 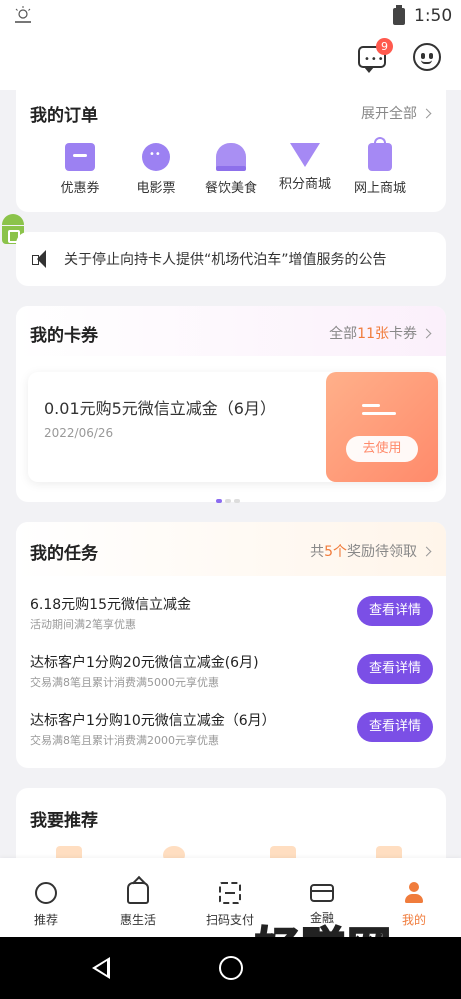 What do you see at coordinates (64, 116) in the screenshot?
I see `orders-title: 我的订单` at bounding box center [64, 116].